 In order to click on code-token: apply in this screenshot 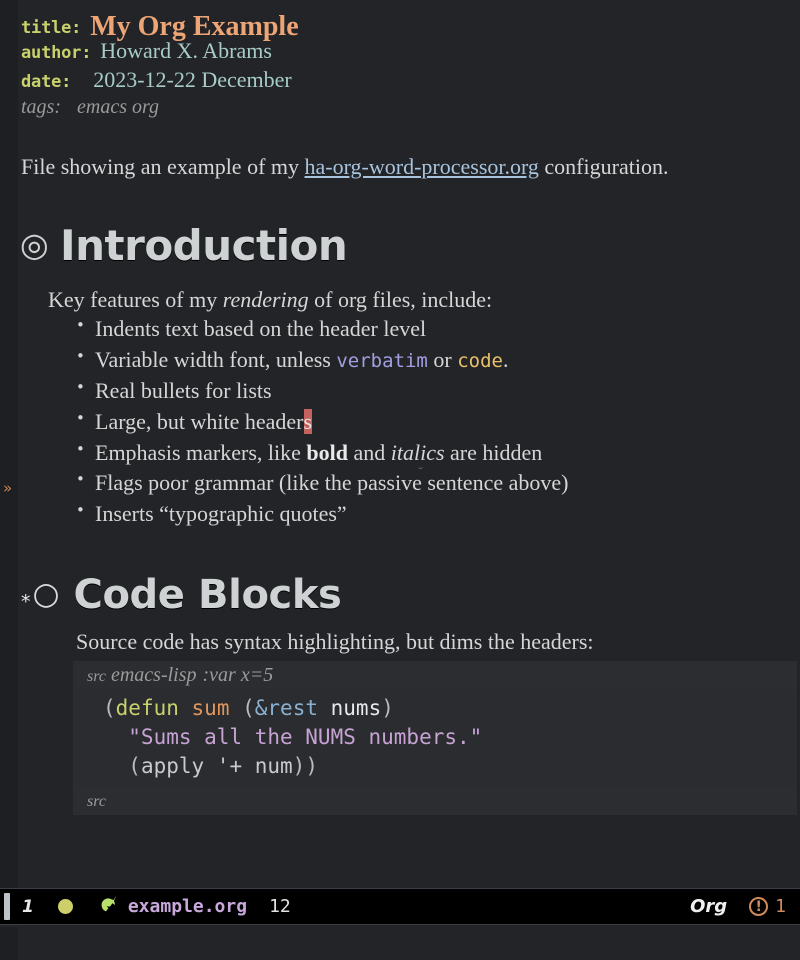, I will do `click(172, 766)`.